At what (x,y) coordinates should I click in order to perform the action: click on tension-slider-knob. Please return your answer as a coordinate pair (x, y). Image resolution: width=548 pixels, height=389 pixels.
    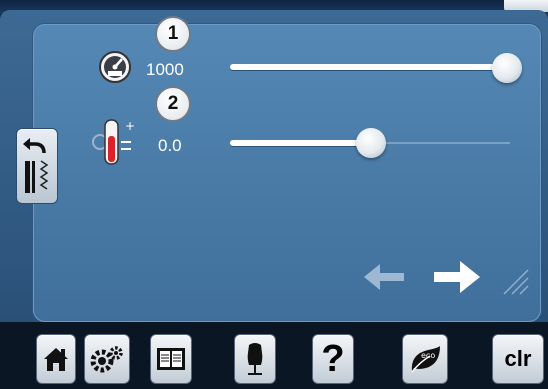
    Looking at the image, I should click on (371, 143).